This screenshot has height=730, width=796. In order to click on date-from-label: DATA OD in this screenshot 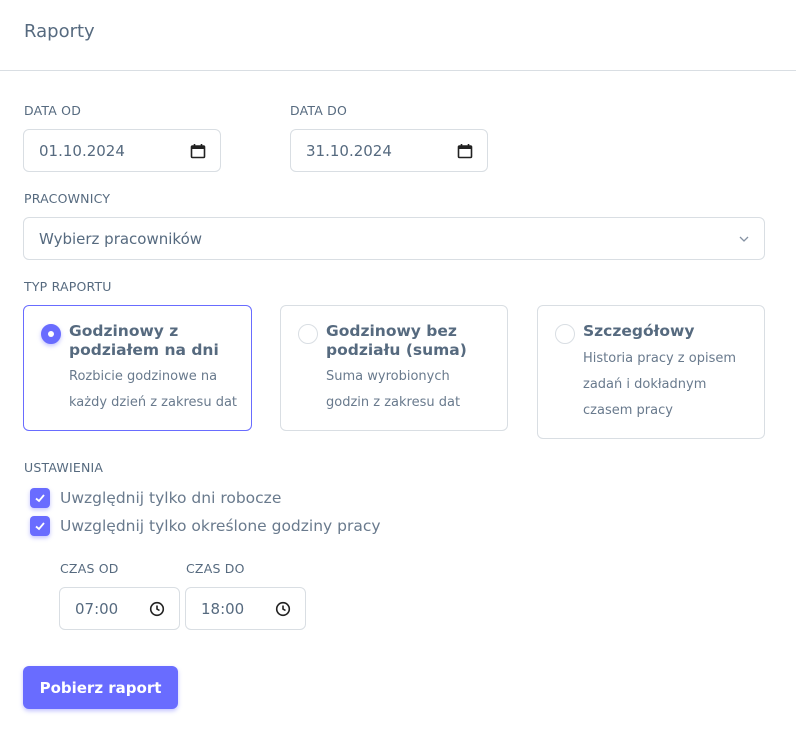, I will do `click(53, 110)`.